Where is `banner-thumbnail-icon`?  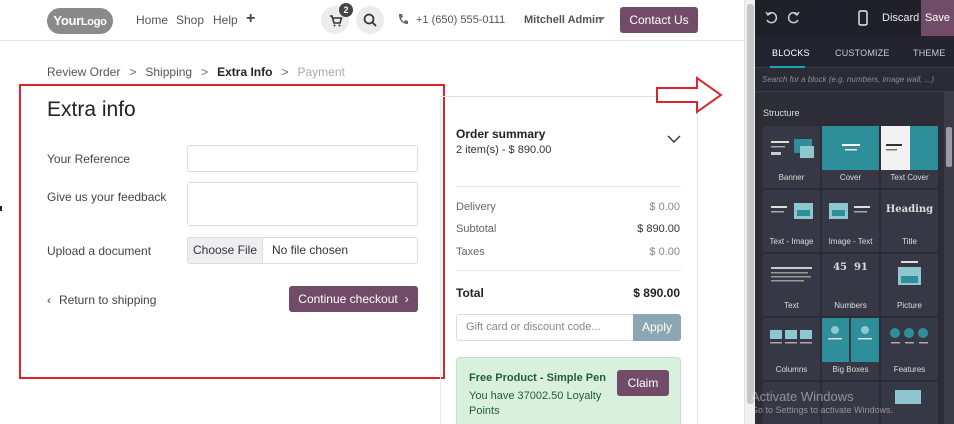 banner-thumbnail-icon is located at coordinates (792, 148).